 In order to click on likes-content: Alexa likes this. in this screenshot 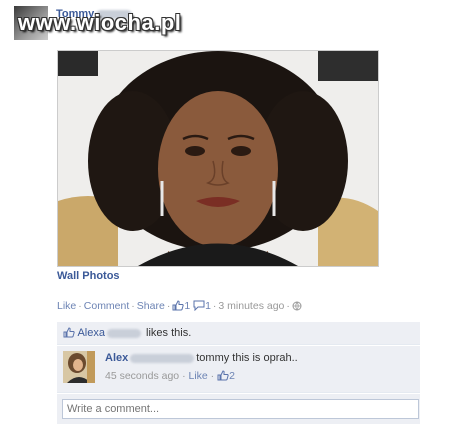, I will do `click(127, 334)`.